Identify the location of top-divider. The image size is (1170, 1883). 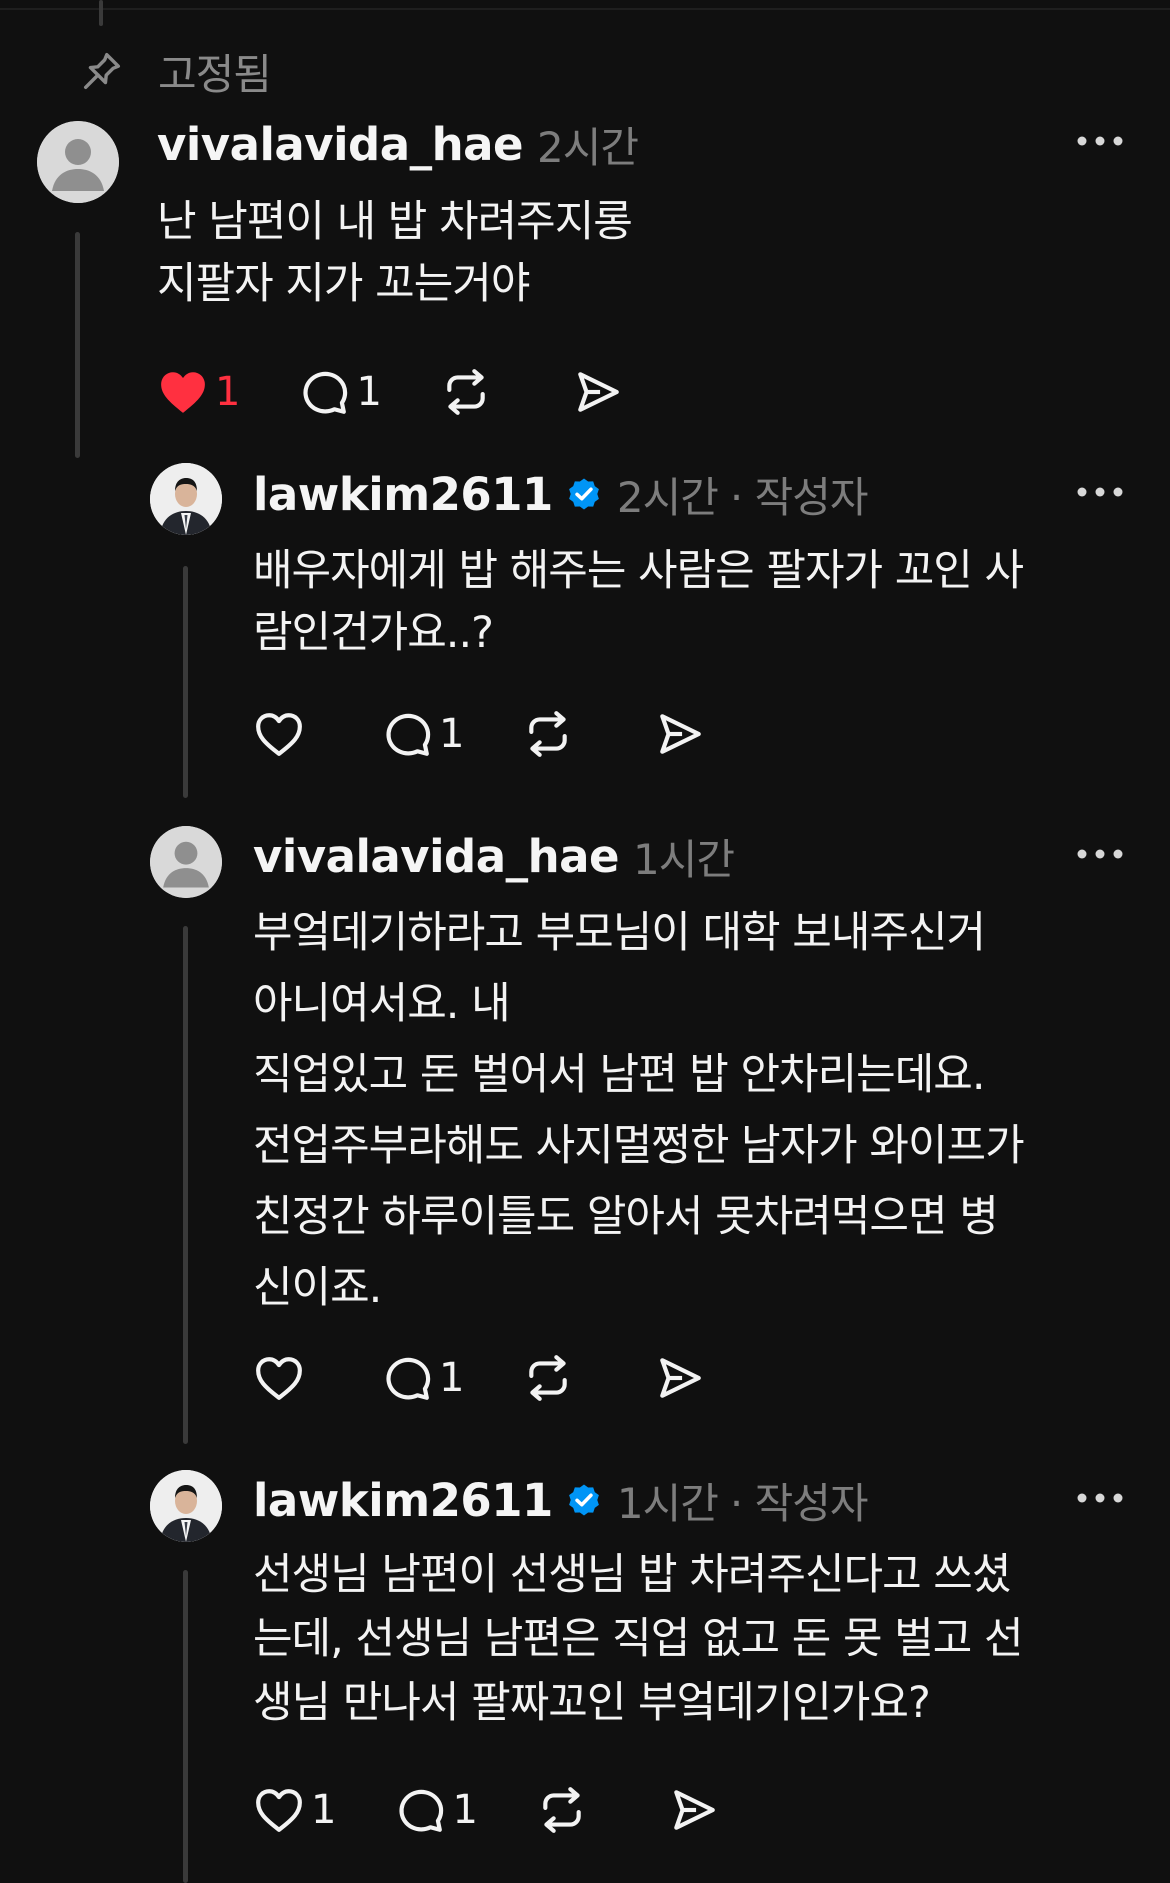
(585, 9).